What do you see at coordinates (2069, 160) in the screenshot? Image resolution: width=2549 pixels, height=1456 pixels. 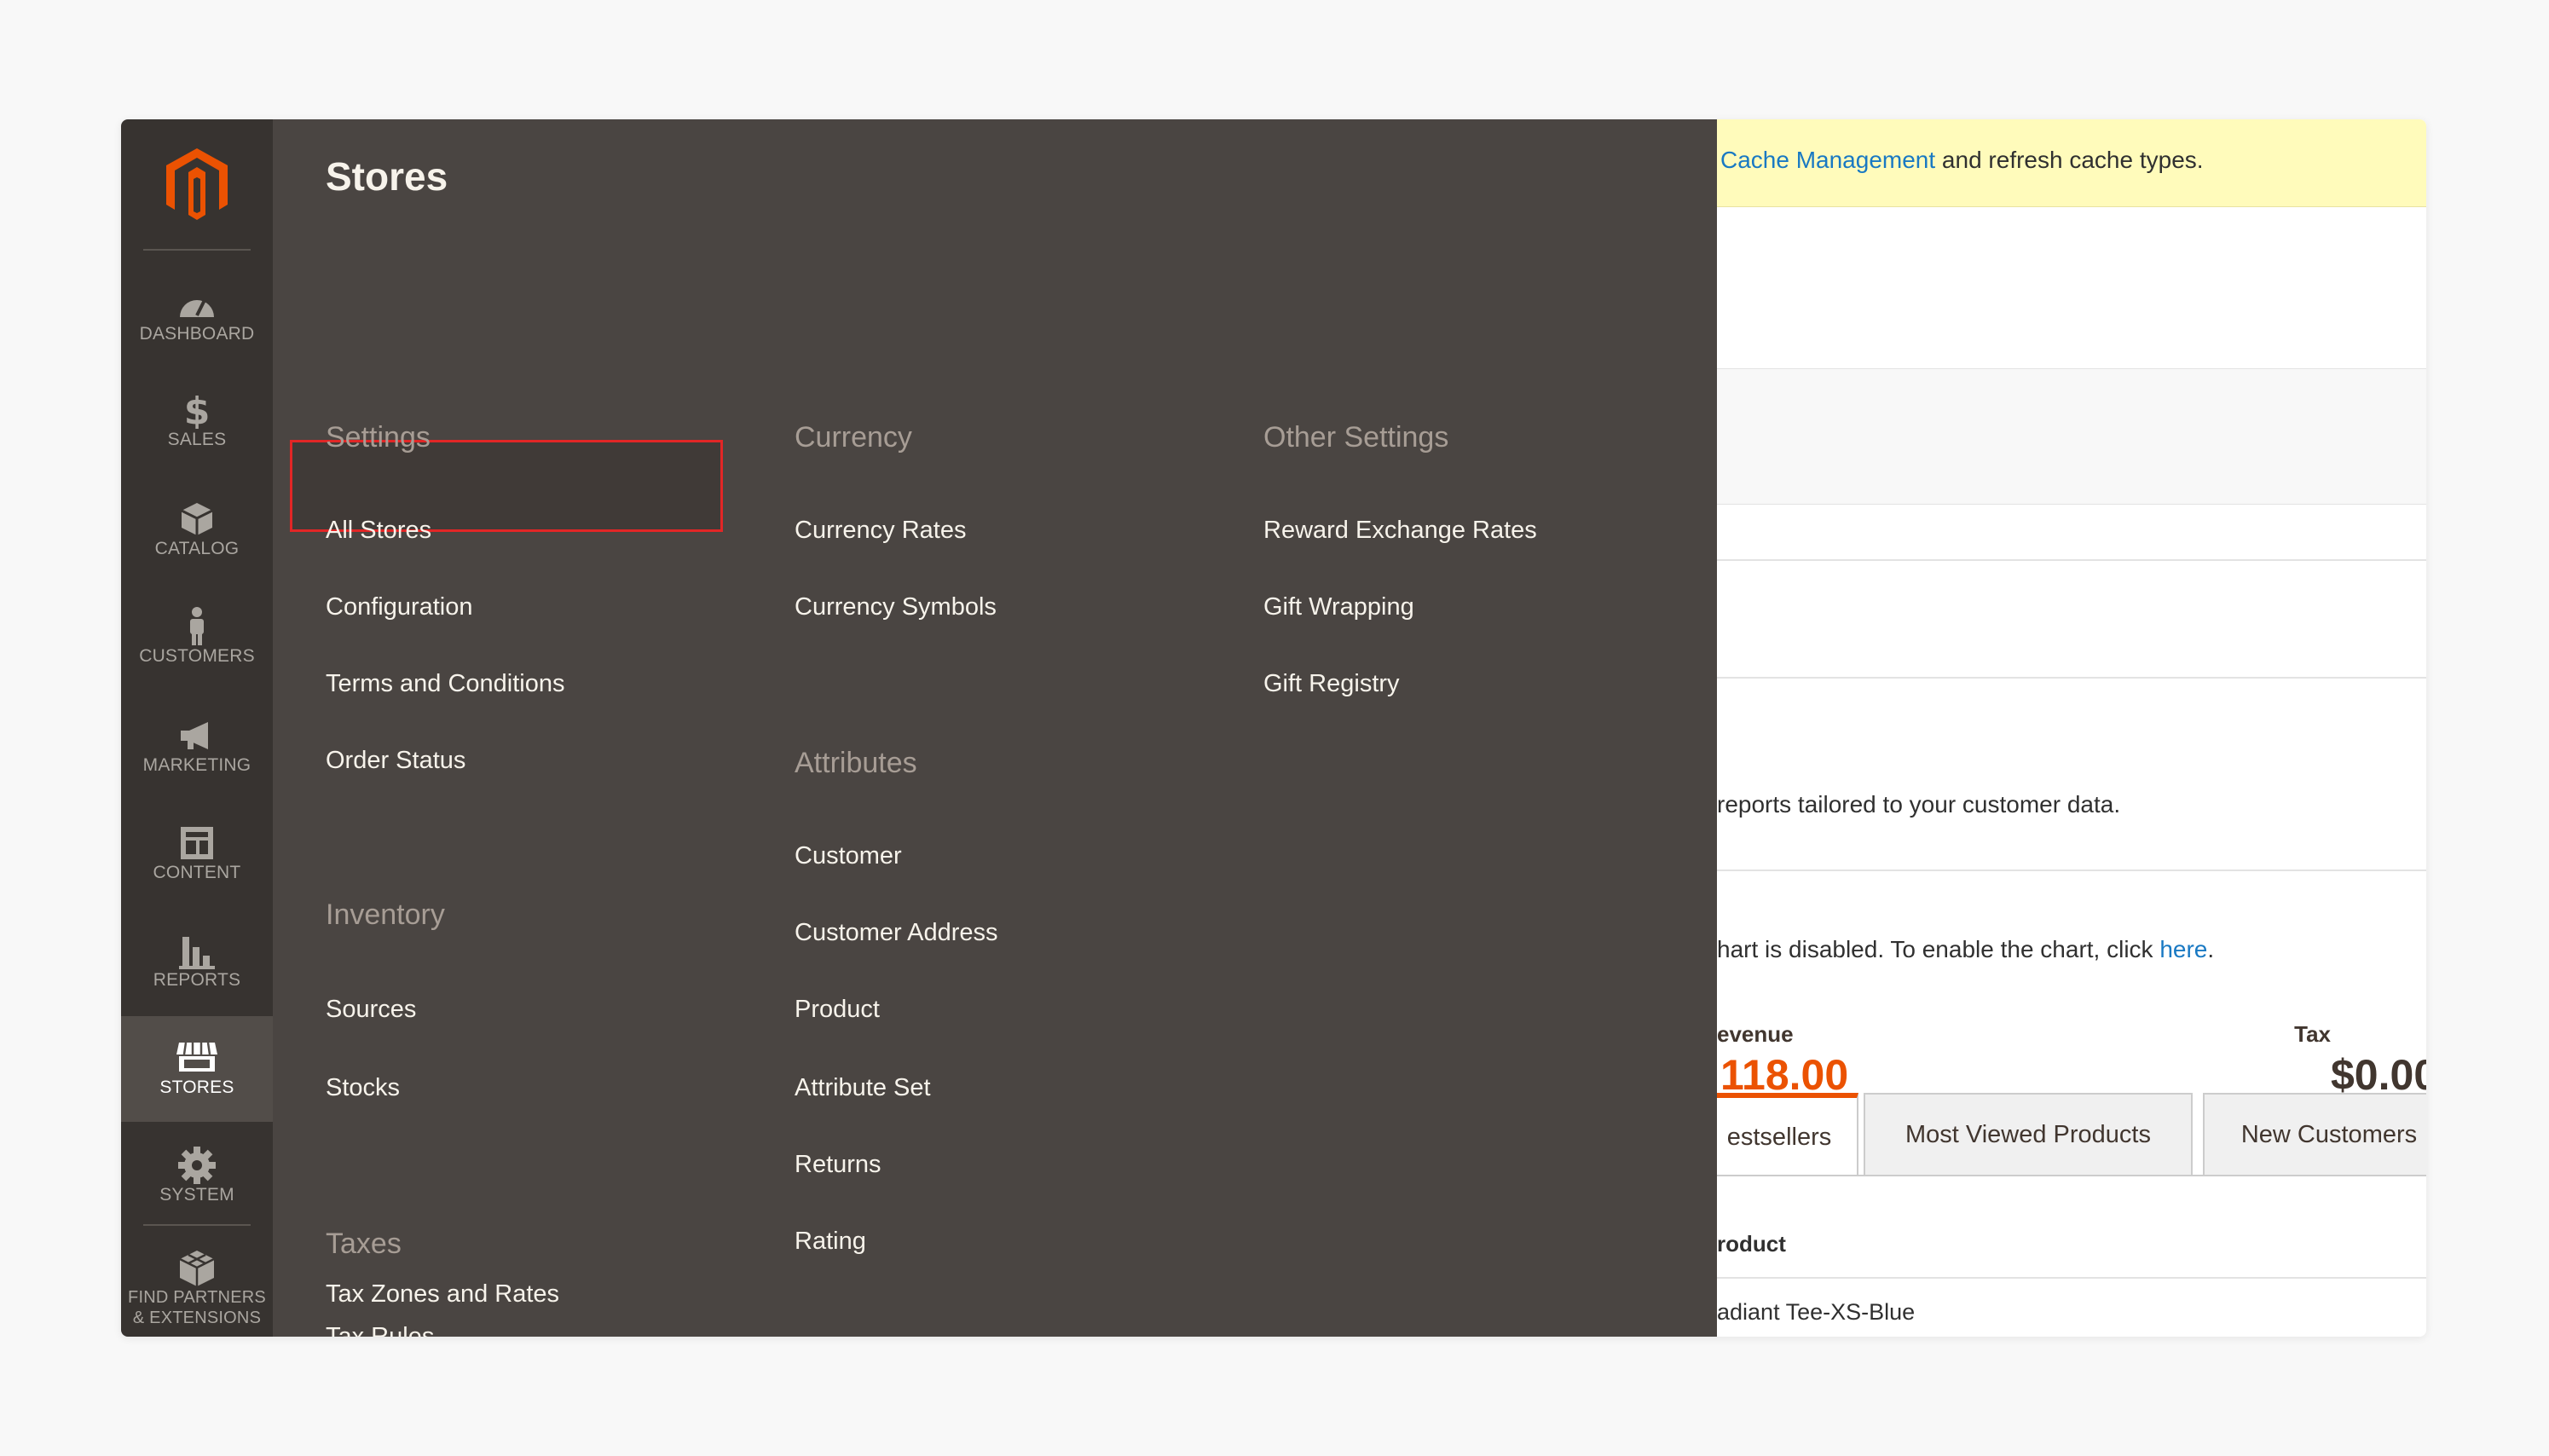 I see `notice-text: and refresh cache types.` at bounding box center [2069, 160].